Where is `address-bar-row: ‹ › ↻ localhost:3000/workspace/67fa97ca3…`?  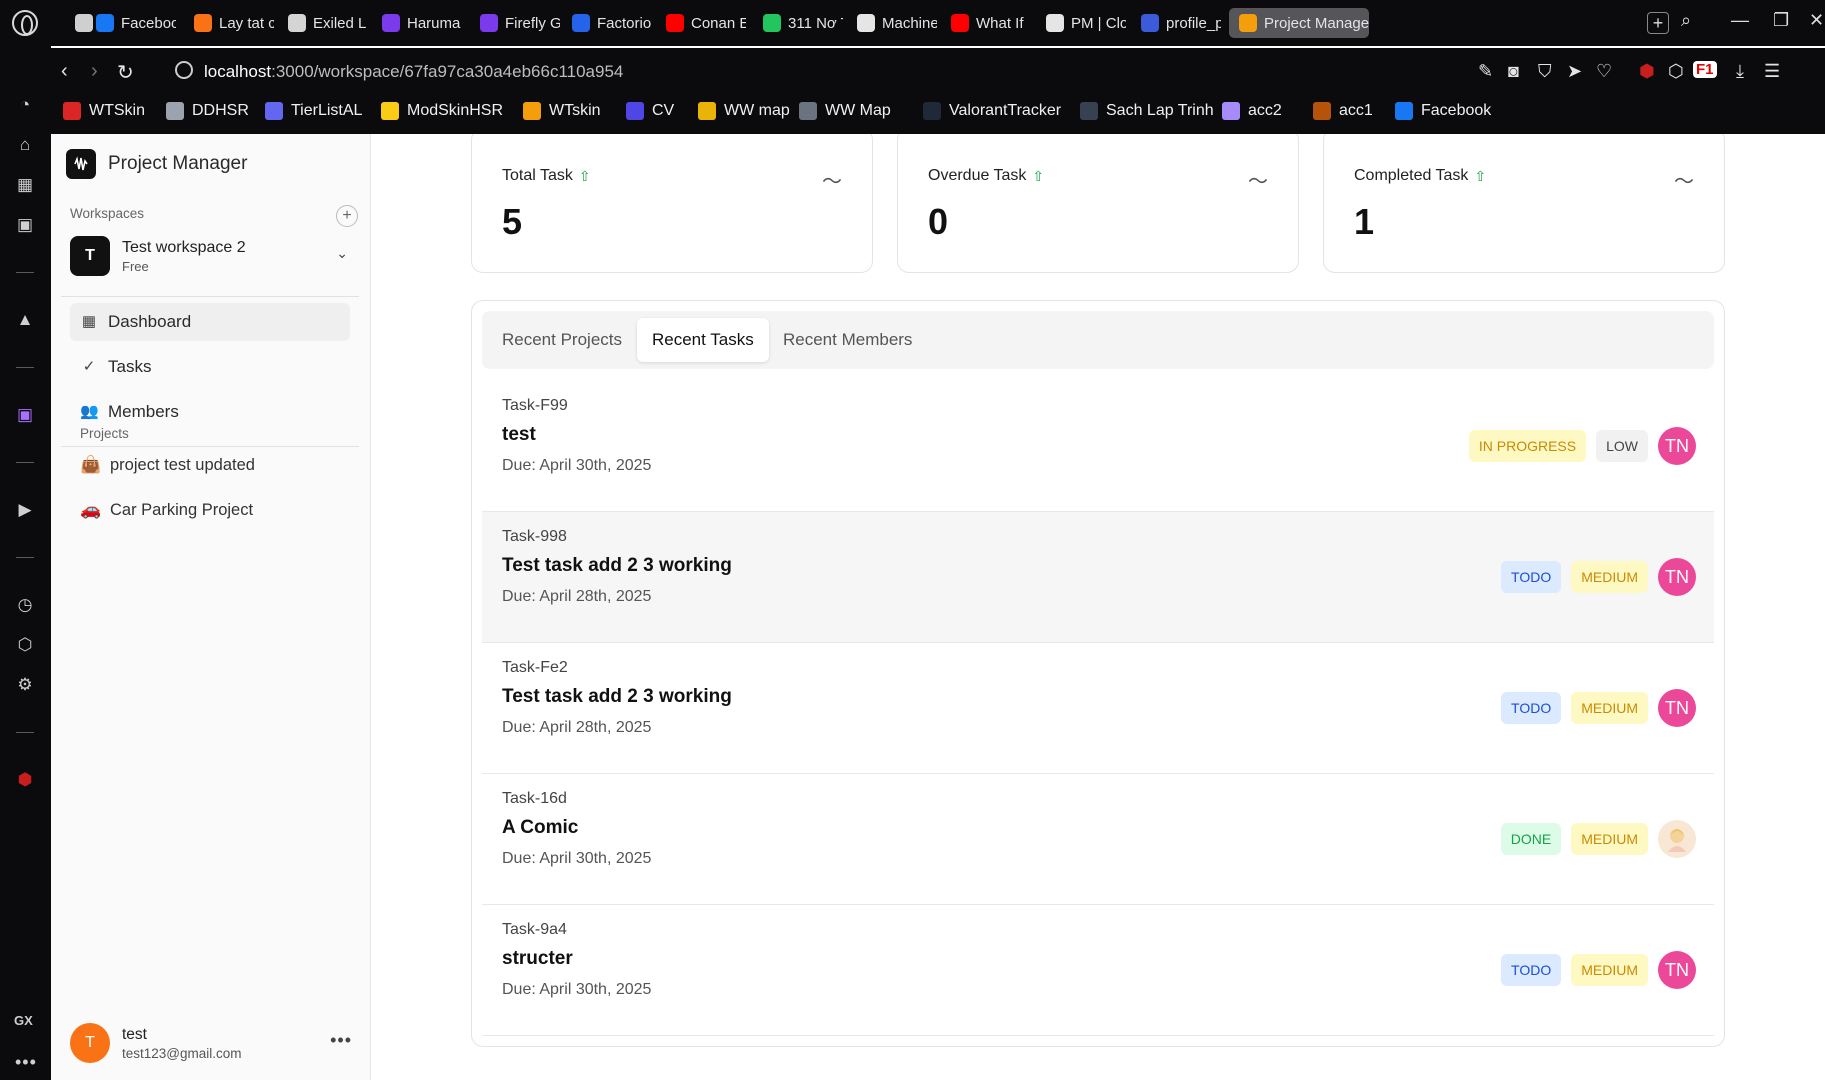
address-bar-row: ‹ › ↻ localhost:3000/workspace/67fa97ca3… is located at coordinates (938, 71).